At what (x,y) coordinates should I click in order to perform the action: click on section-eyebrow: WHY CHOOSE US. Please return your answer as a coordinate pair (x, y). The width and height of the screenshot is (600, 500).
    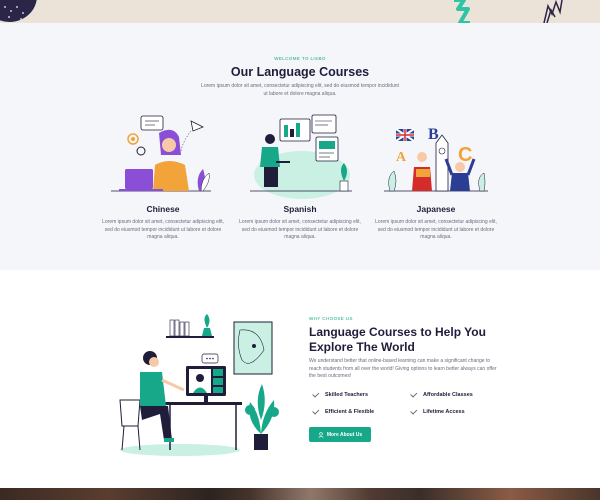
    Looking at the image, I should click on (331, 318).